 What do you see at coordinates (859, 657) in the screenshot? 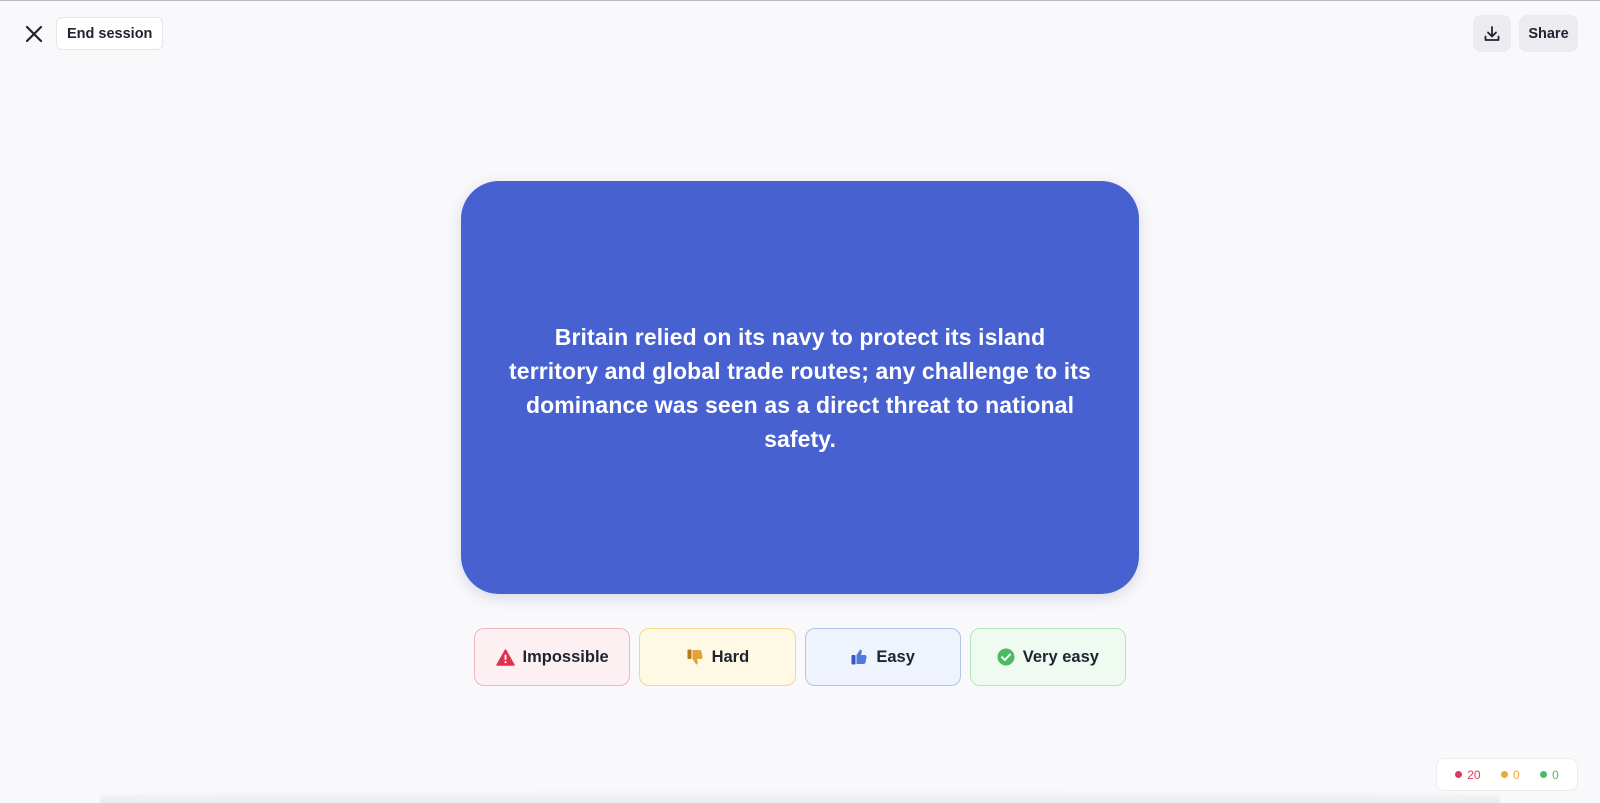
I see `thumbs-up-icon` at bounding box center [859, 657].